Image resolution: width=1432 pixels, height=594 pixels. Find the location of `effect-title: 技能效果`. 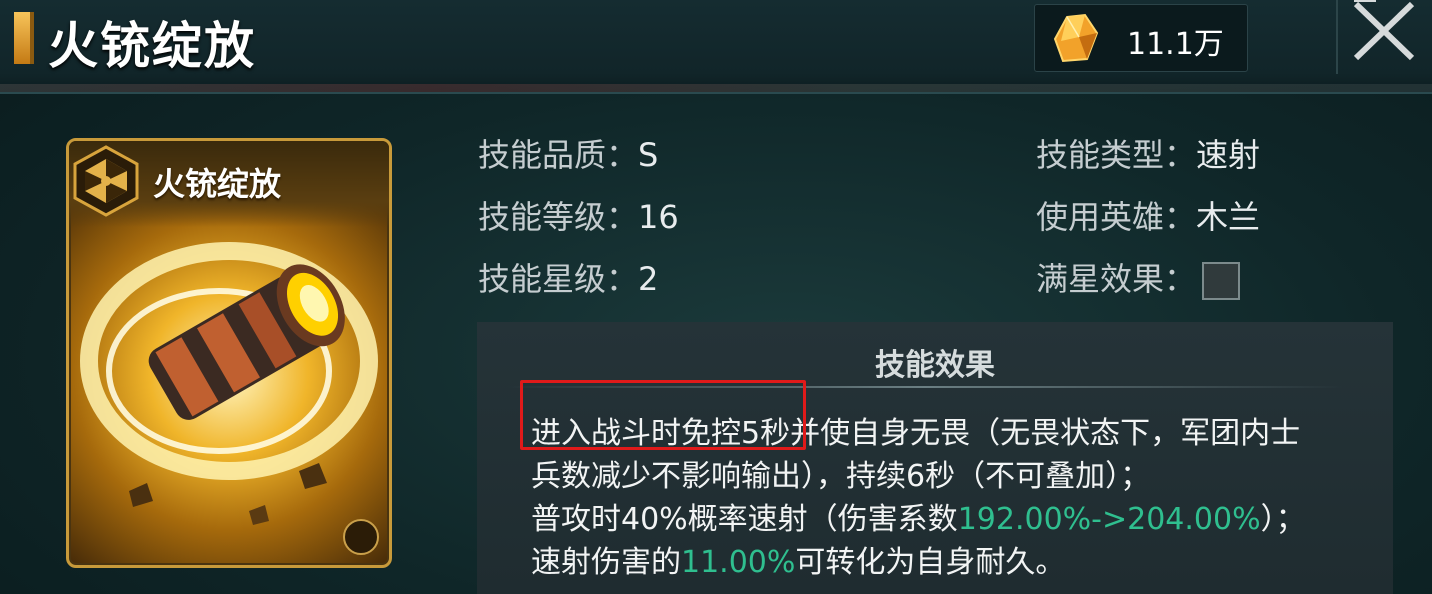

effect-title: 技能效果 is located at coordinates (935, 365).